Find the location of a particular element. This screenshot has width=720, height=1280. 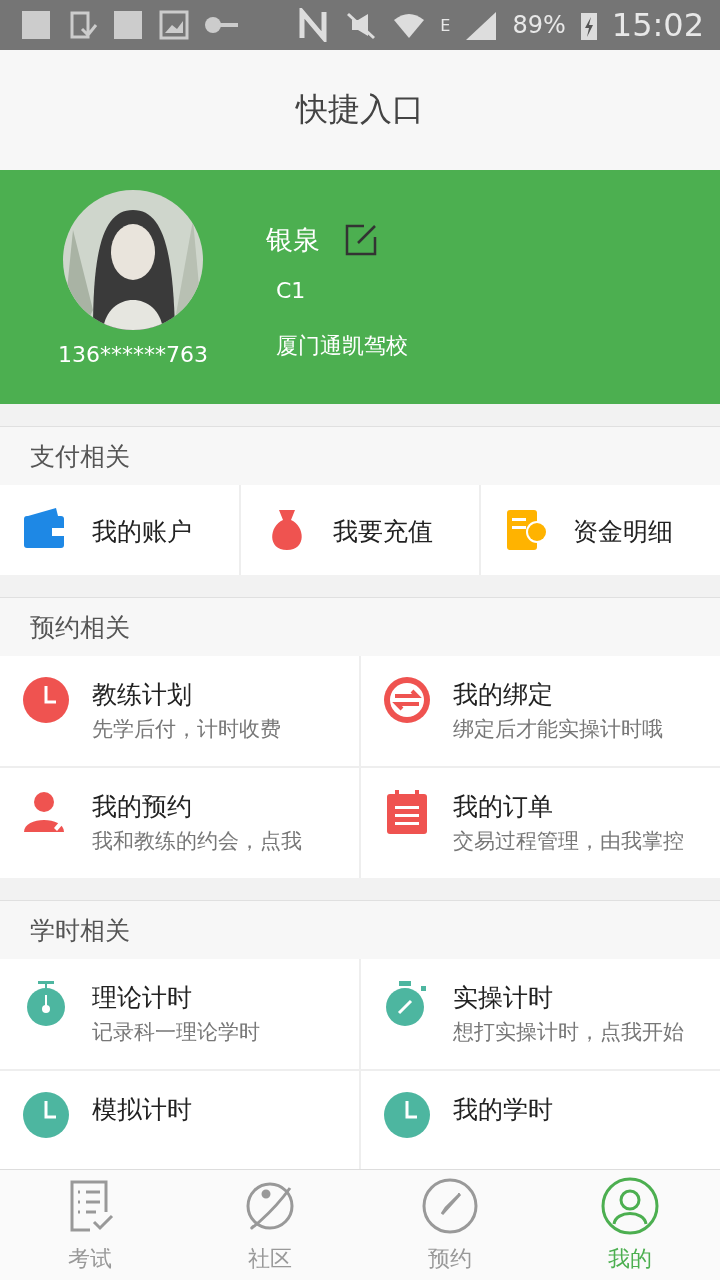

shortcut-tile: 我的账户 is located at coordinates (119, 530).